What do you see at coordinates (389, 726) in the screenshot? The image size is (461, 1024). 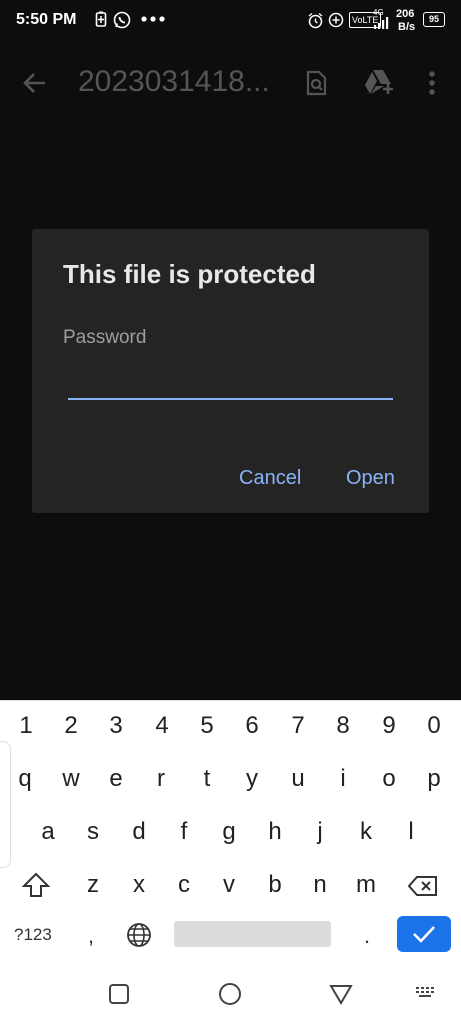 I see `key-9: 9` at bounding box center [389, 726].